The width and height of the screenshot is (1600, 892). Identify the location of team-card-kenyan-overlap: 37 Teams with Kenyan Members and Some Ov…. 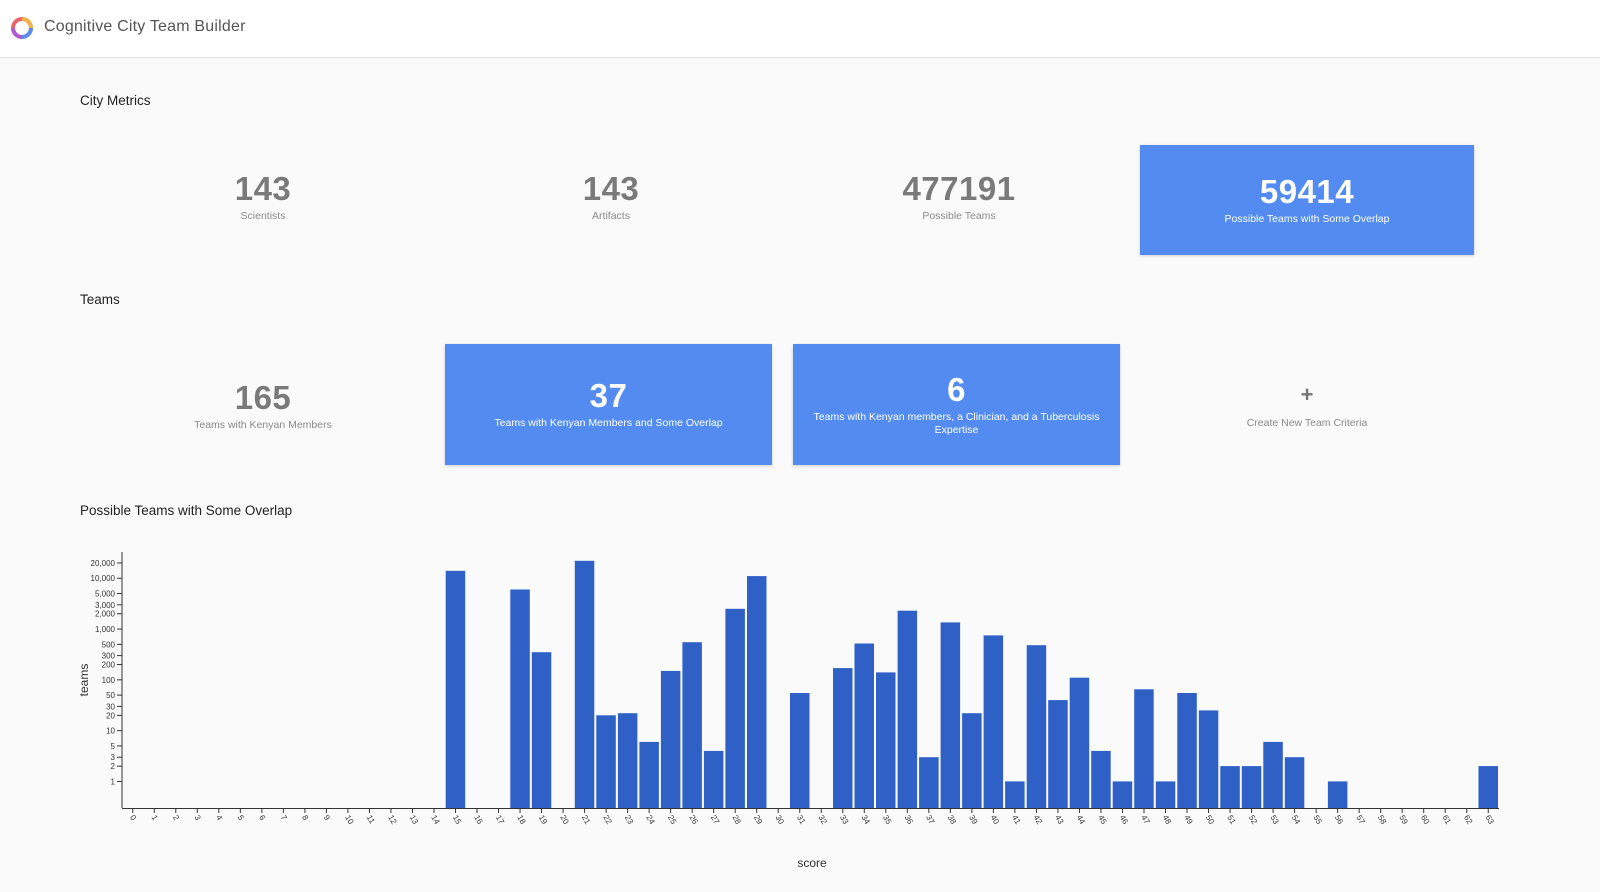
(608, 404).